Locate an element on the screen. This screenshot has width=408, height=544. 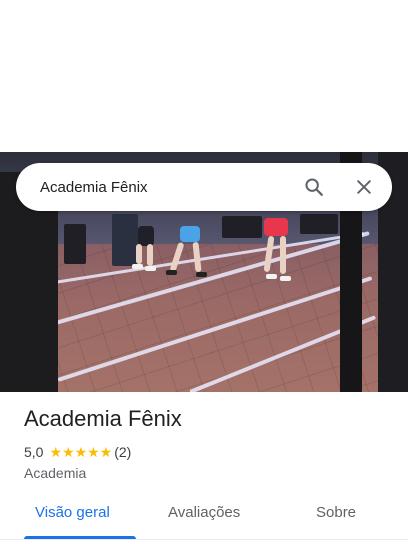
person-shorts-red is located at coordinates (276, 227).